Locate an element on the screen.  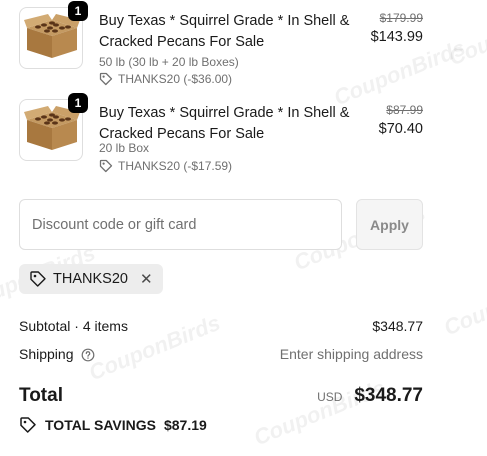
applied-discount-chip: THANKS20 ✕ is located at coordinates (91, 279).